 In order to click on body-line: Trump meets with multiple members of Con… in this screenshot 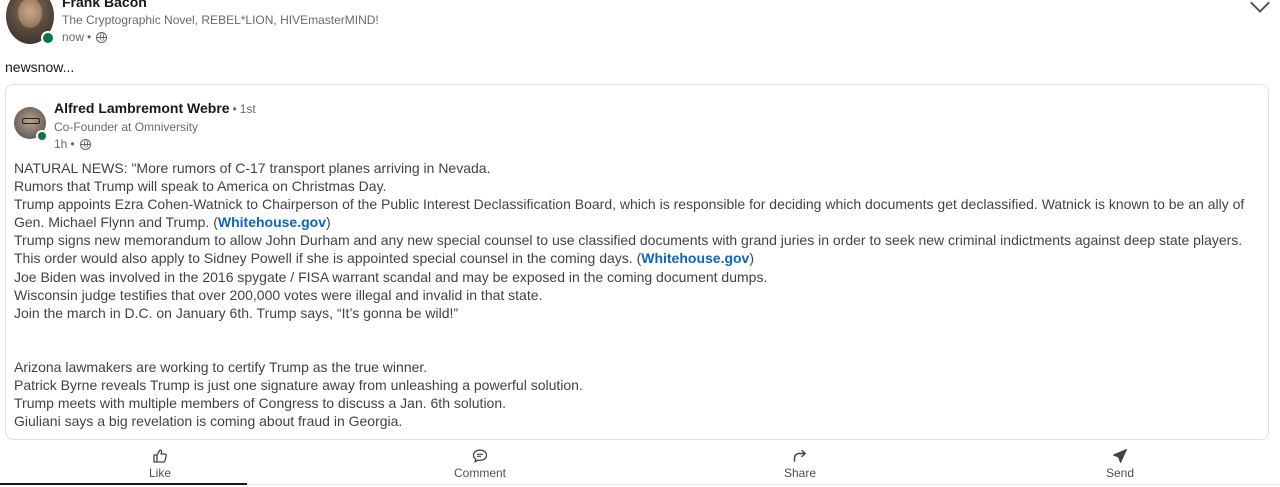, I will do `click(260, 403)`.